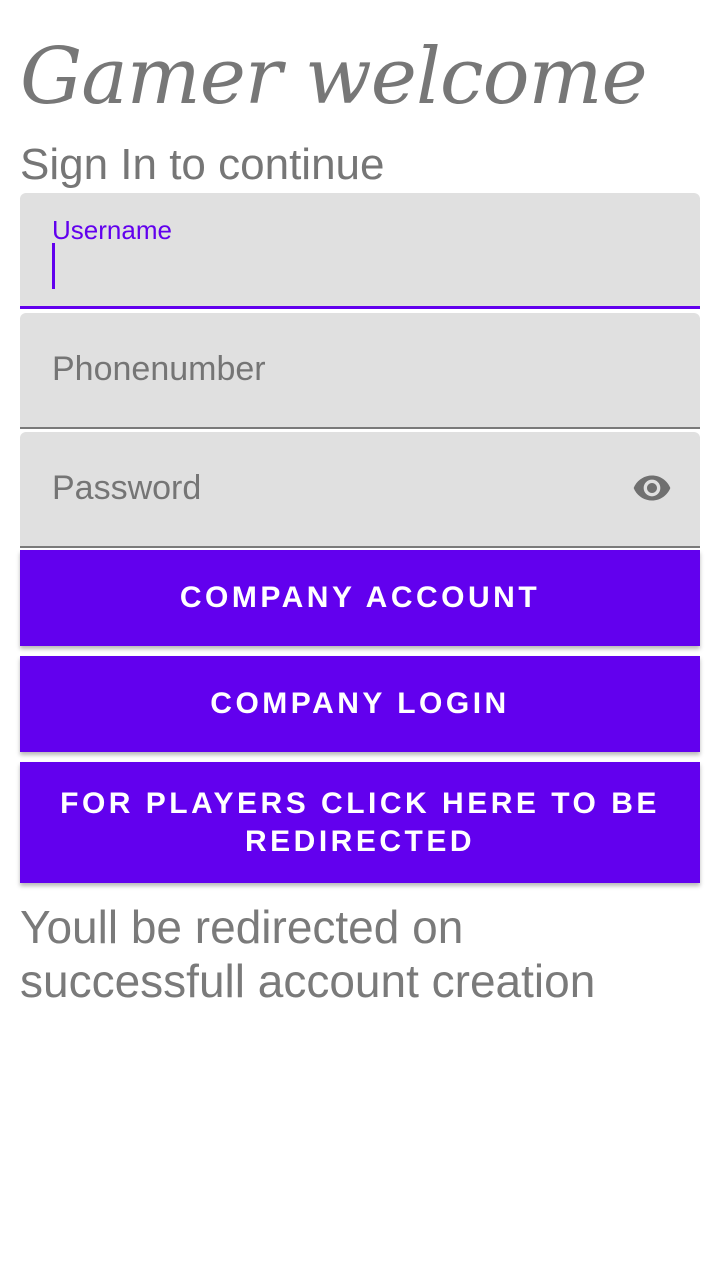 This screenshot has width=720, height=1280. Describe the element at coordinates (360, 251) in the screenshot. I see `username-field: Username` at that location.